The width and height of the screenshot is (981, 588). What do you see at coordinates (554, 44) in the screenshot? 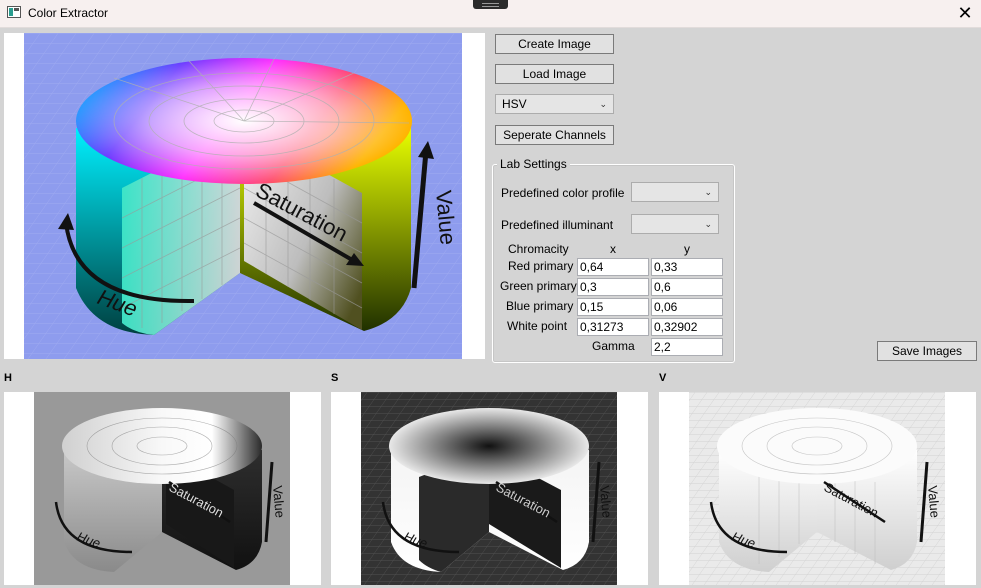
I see `create-image-button: Create Image` at bounding box center [554, 44].